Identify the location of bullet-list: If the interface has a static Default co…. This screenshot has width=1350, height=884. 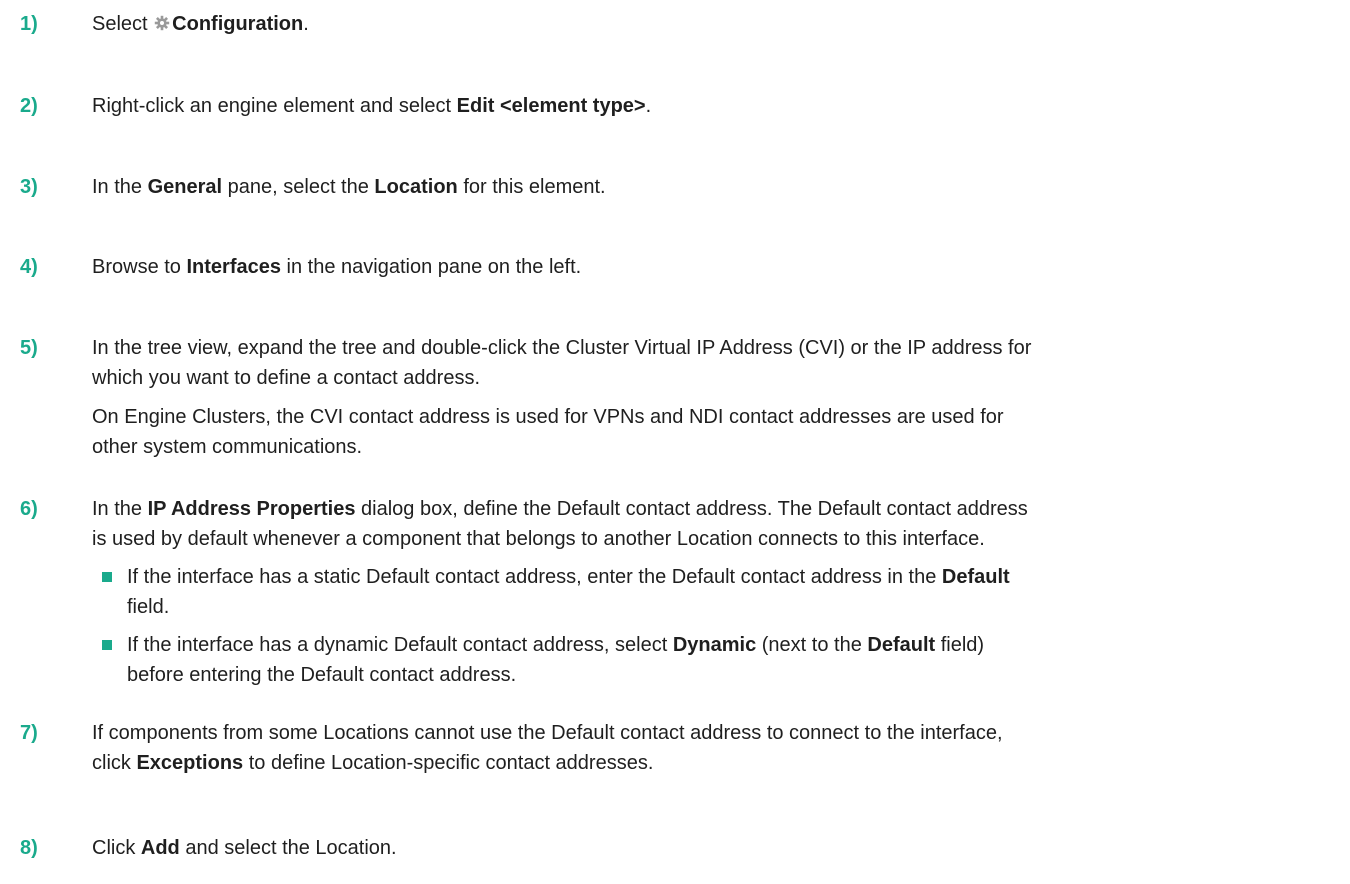
(717, 626).